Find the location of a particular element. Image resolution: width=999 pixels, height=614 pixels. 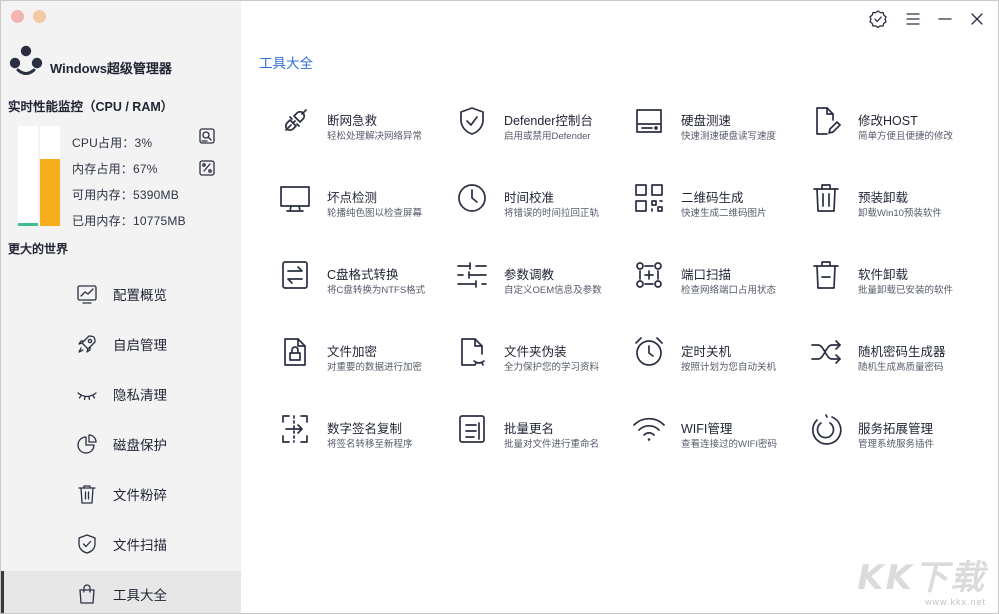

tool-wifi-manager: WIFI管理 查看连接过的WIFI密码 is located at coordinates (716, 434).